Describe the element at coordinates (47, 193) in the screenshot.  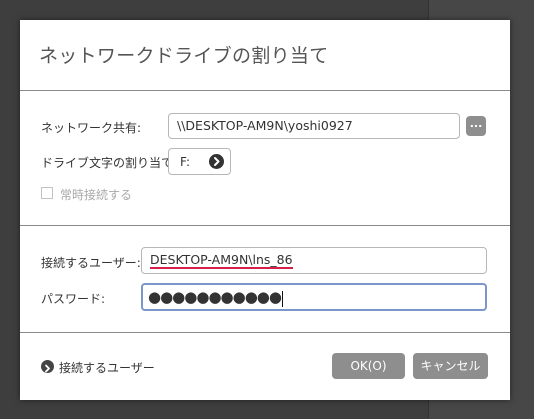
I see `persistent-checkbox` at that location.